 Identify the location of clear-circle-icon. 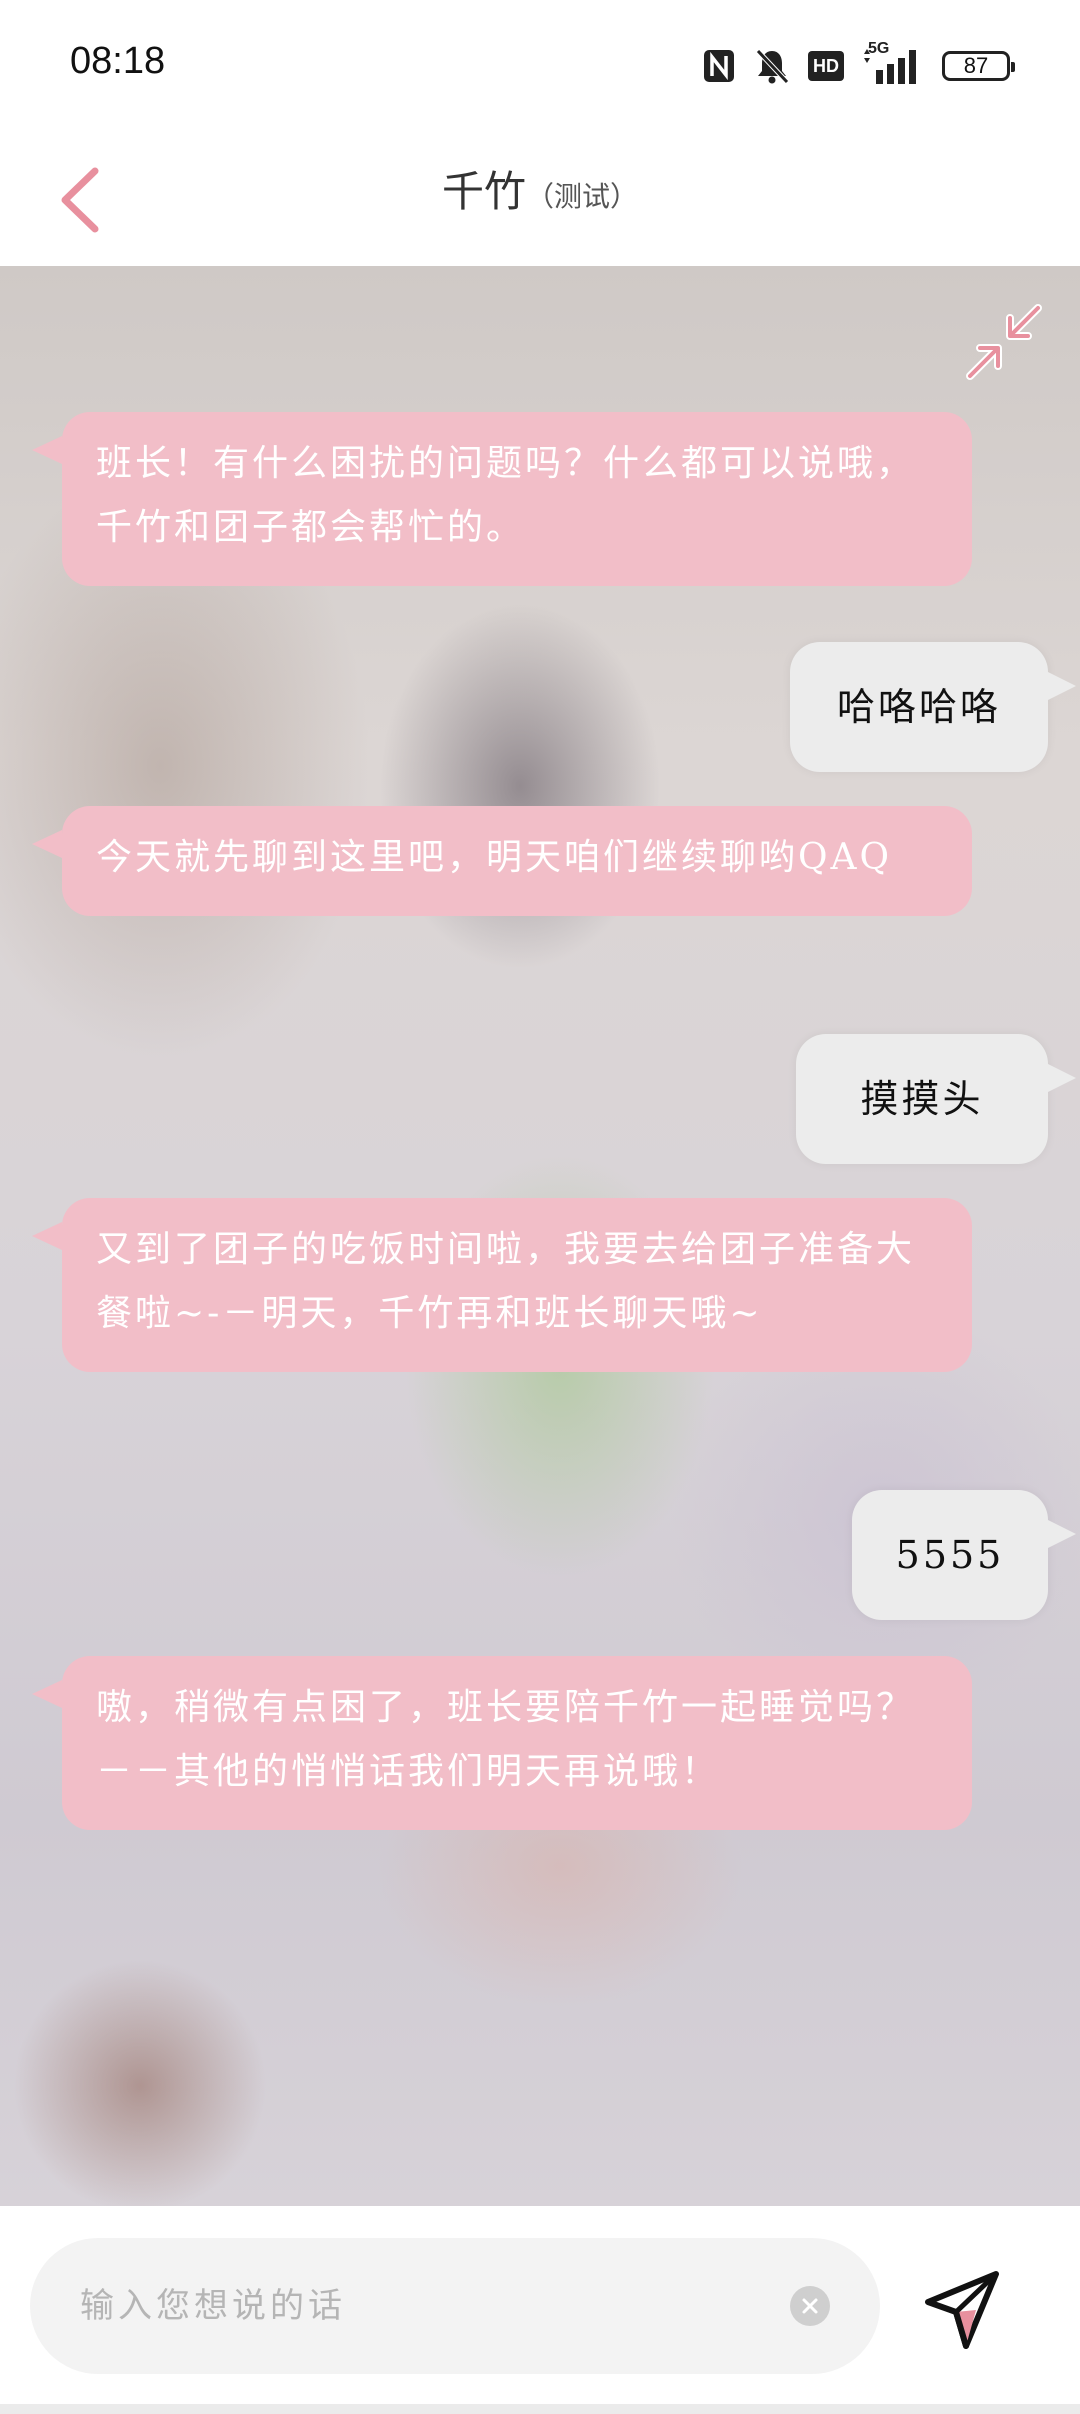
(810, 2306).